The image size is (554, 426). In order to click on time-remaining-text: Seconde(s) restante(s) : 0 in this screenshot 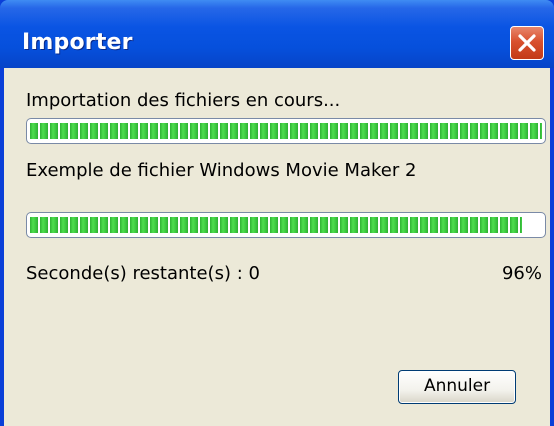, I will do `click(143, 273)`.